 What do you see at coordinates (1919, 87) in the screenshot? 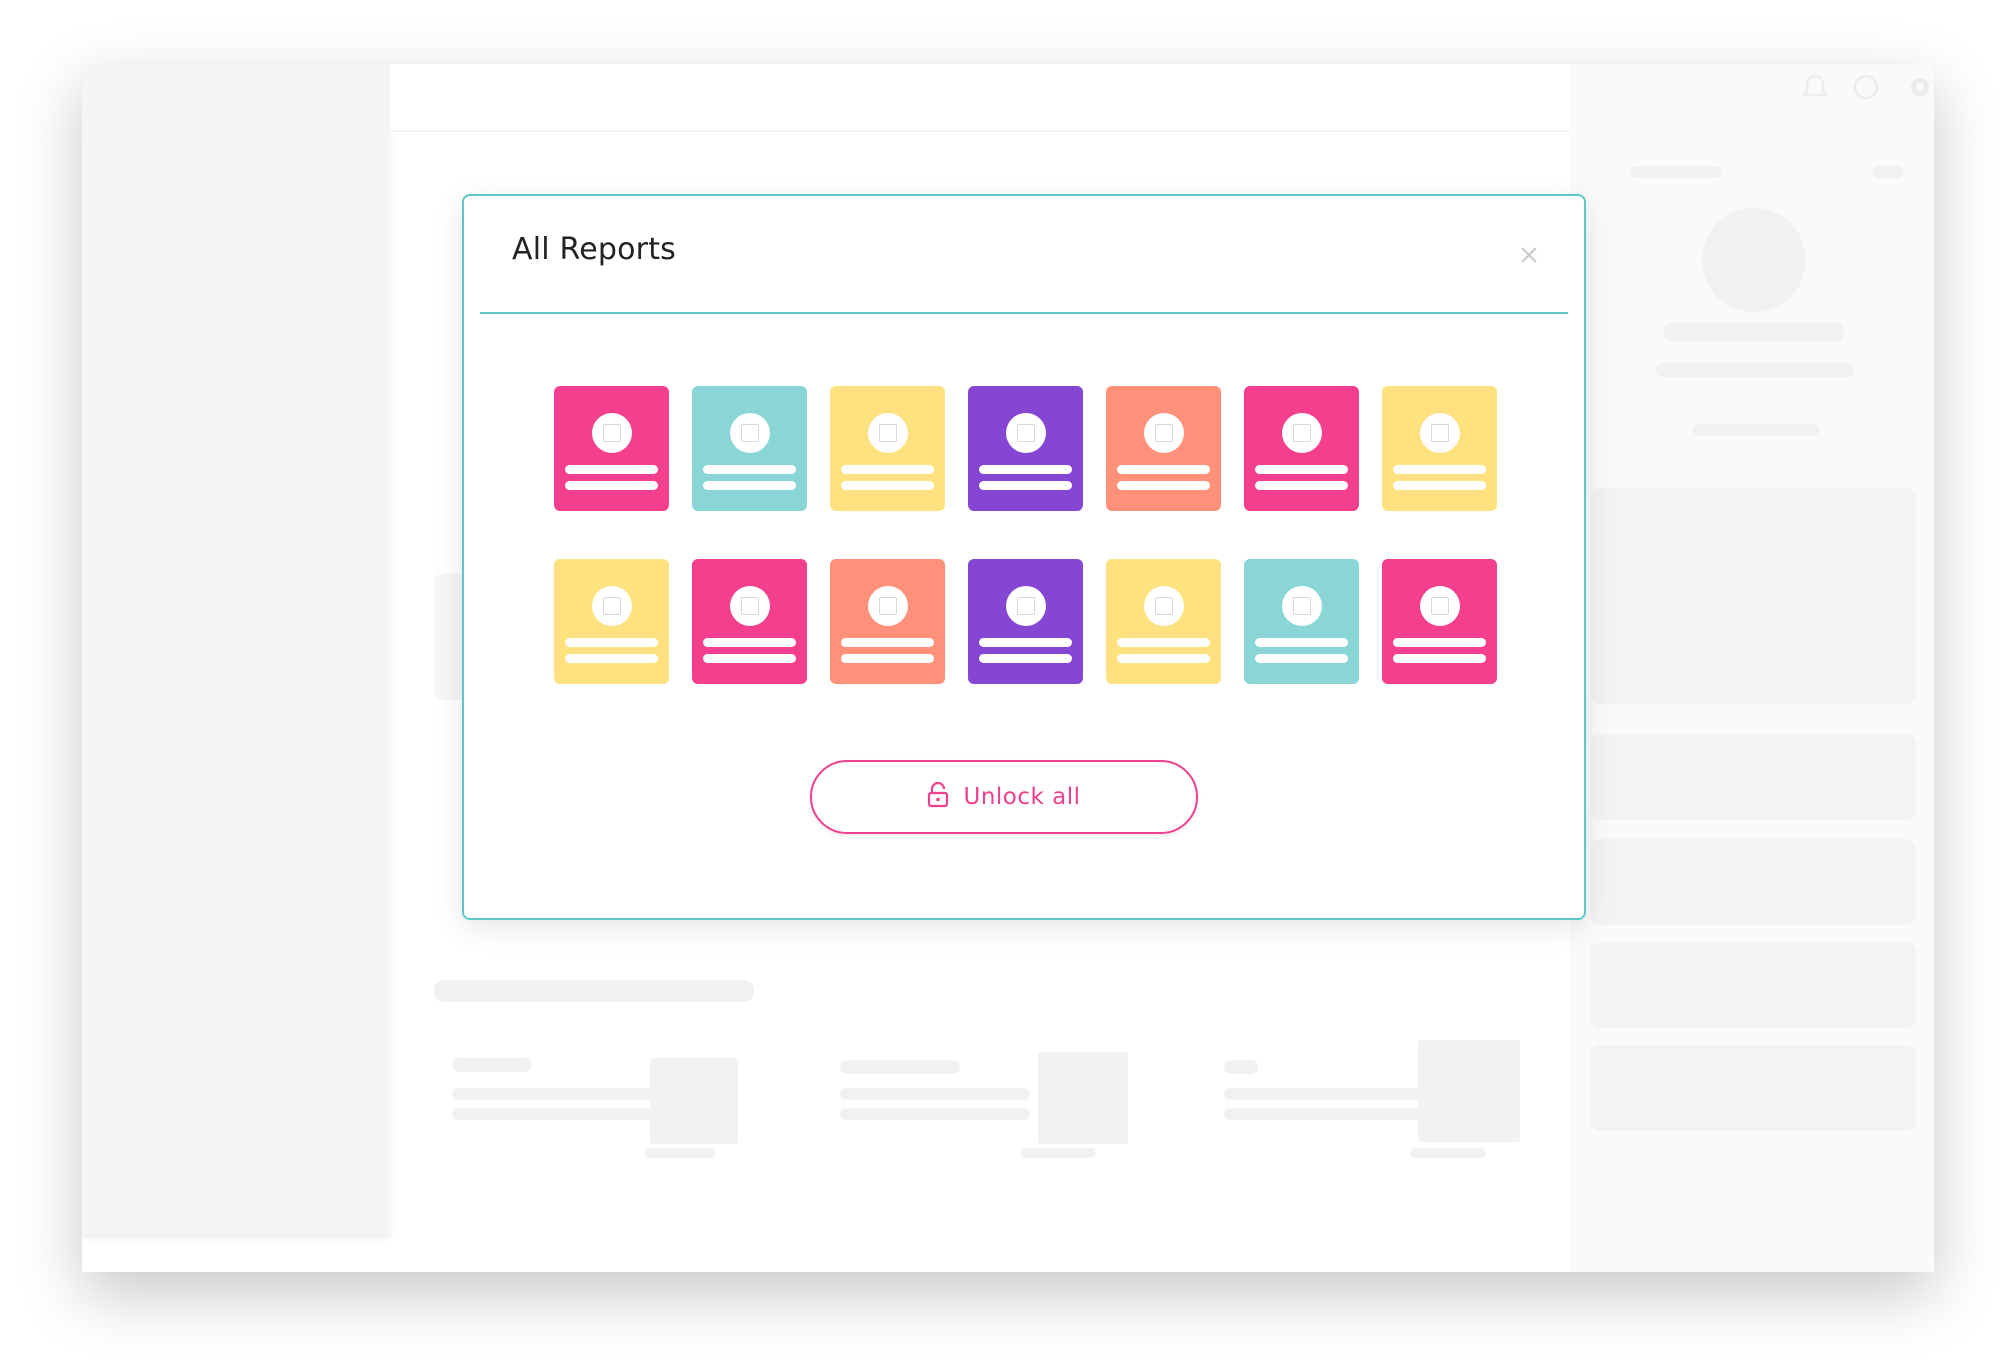
I see `gear-icon` at bounding box center [1919, 87].